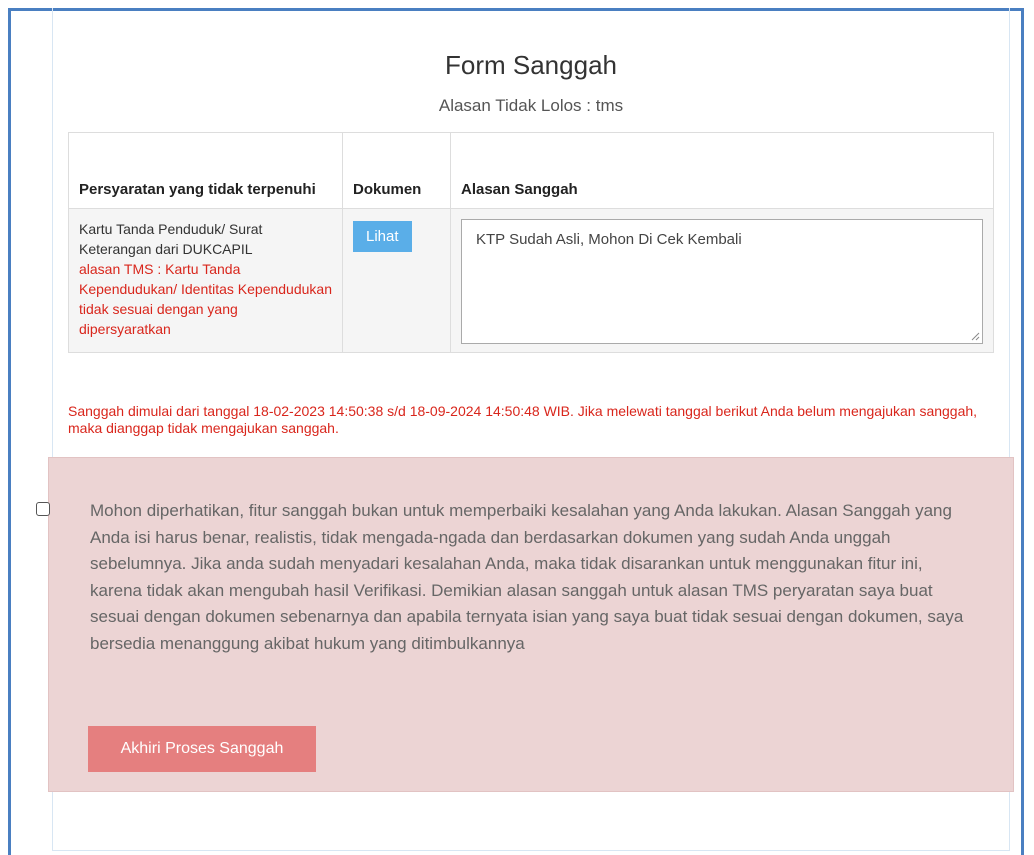  I want to click on appeal-reason-value: KTP Sudah Asli, Mohon Di Cek Kembali, so click(609, 239).